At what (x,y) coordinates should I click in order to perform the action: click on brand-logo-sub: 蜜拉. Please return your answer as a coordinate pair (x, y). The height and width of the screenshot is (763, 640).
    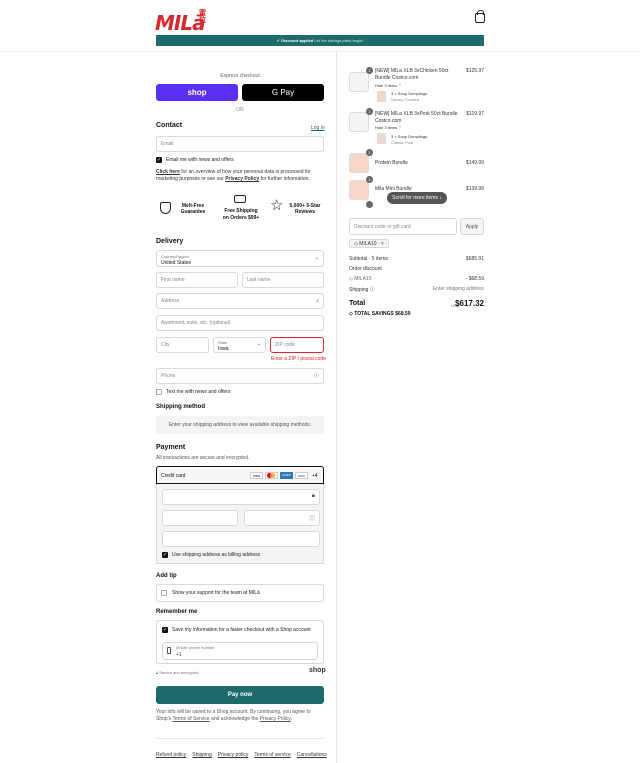
    Looking at the image, I should click on (202, 17).